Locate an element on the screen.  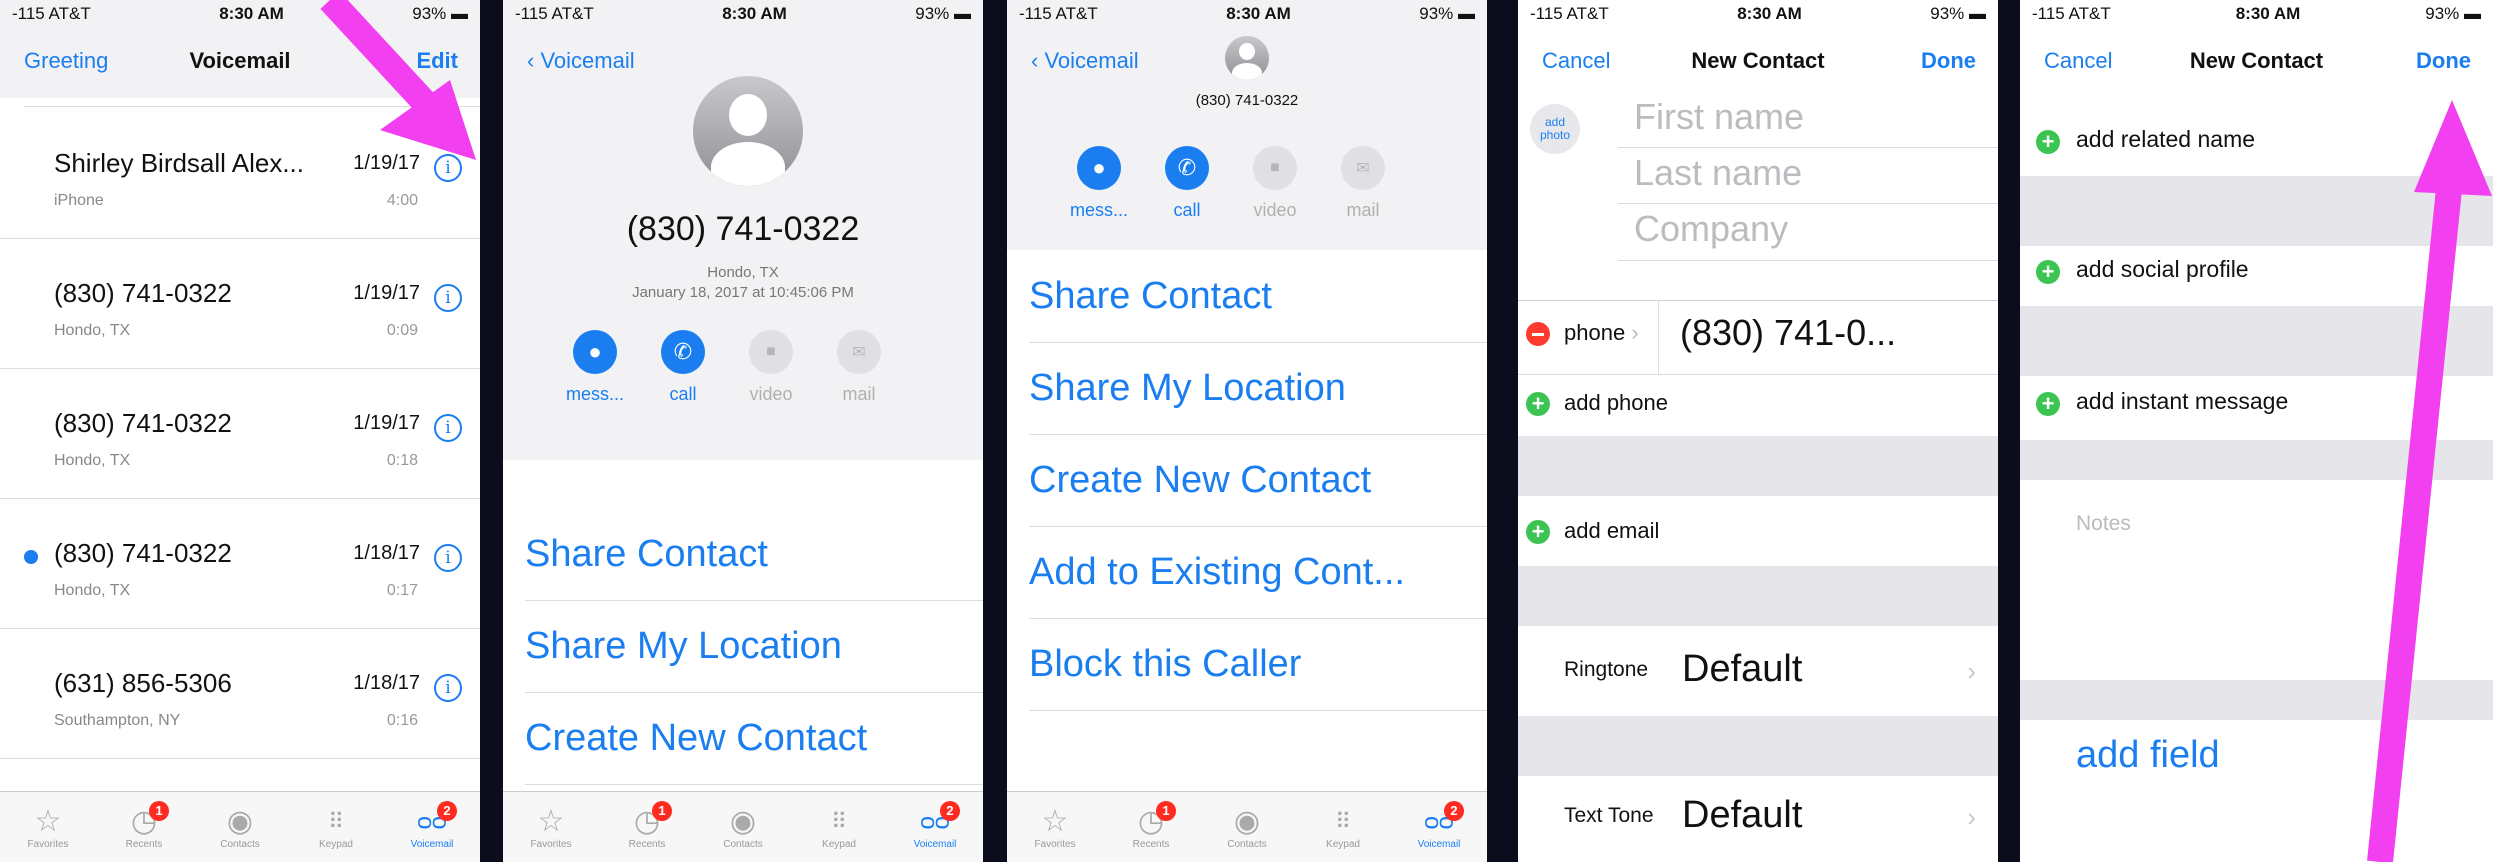
recents-badge: 1 is located at coordinates (1166, 810).